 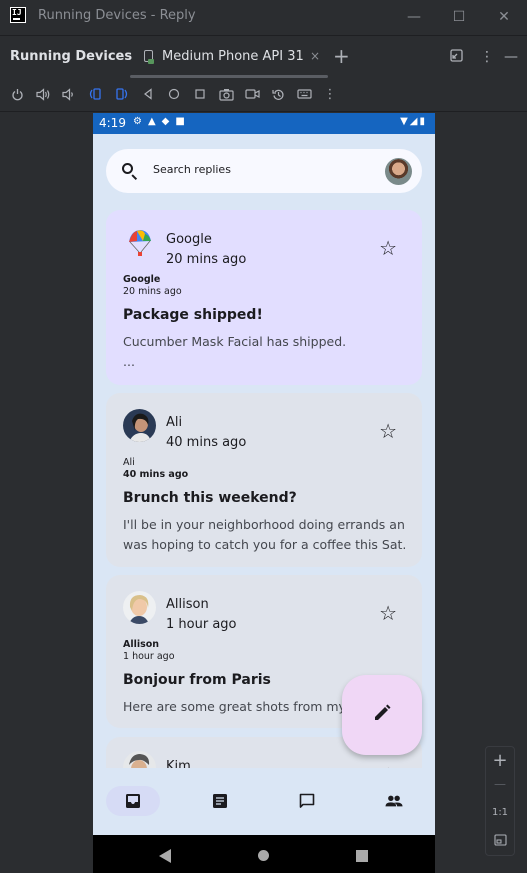 I want to click on window-title: Running Devices - Reply, so click(x=117, y=15).